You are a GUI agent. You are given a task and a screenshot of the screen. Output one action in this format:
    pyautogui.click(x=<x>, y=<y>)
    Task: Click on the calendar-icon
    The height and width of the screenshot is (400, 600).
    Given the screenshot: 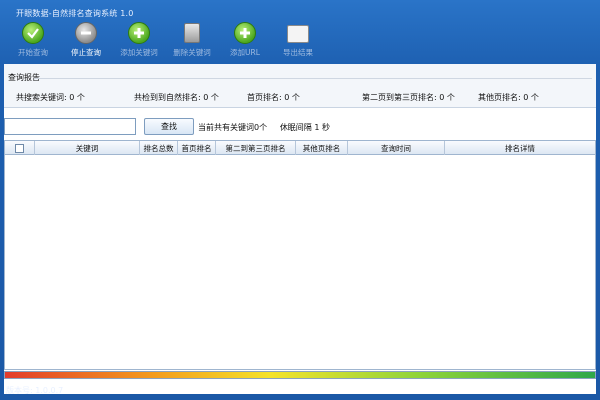 What is the action you would take?
    pyautogui.click(x=298, y=33)
    